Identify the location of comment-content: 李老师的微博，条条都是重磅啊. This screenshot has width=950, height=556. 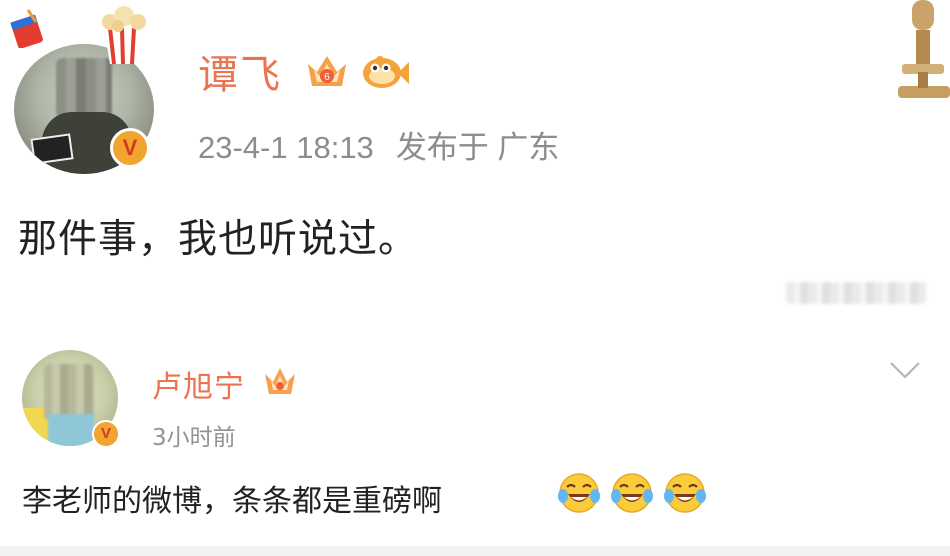
(232, 501).